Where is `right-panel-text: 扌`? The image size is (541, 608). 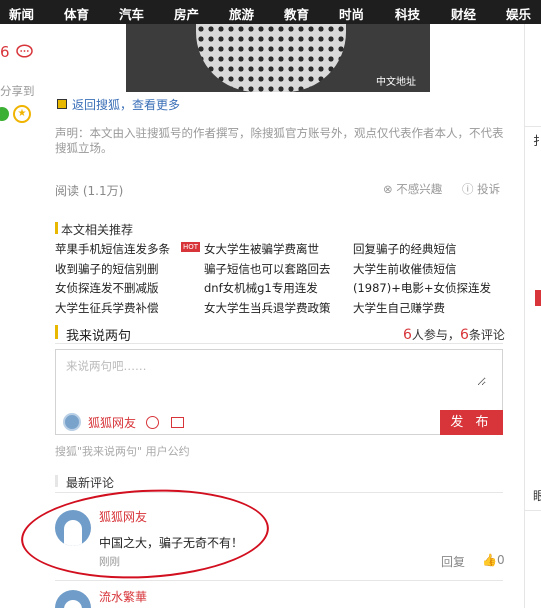 right-panel-text: 扌 is located at coordinates (537, 141).